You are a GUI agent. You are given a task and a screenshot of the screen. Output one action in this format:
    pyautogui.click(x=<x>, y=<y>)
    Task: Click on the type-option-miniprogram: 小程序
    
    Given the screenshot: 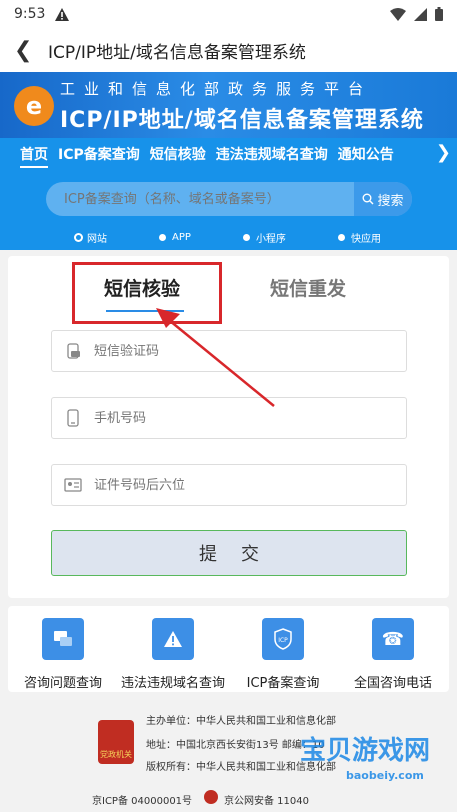 What is the action you would take?
    pyautogui.click(x=264, y=237)
    